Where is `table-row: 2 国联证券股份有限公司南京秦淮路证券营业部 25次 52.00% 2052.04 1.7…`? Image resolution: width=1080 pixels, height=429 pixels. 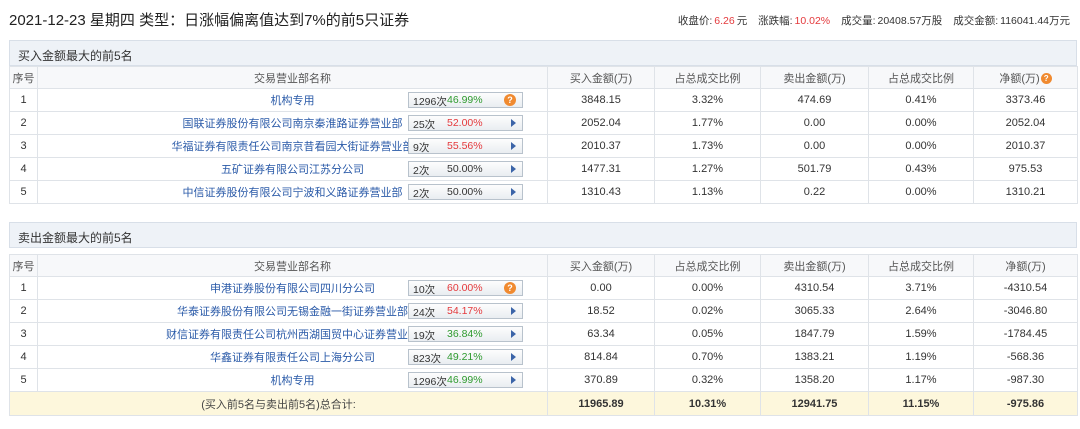 table-row: 2 国联证券股份有限公司南京秦淮路证券营业部 25次 52.00% 2052.04 1.7… is located at coordinates (543, 123).